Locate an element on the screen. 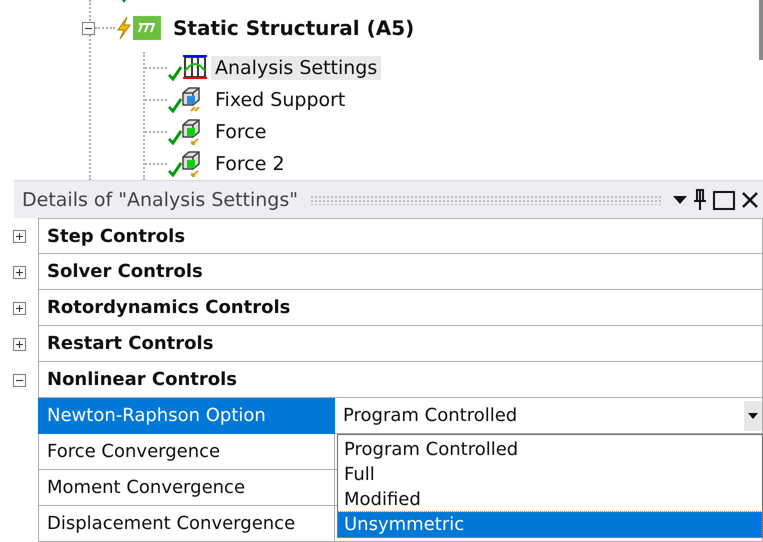 Image resolution: width=763 pixels, height=542 pixels. property-label: Displacement Convergence is located at coordinates (186, 524).